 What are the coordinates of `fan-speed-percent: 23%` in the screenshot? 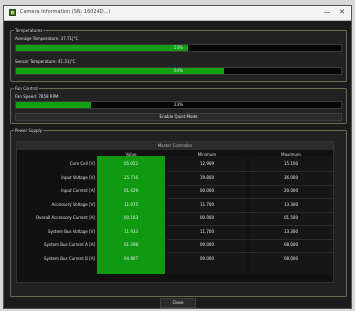 It's located at (178, 104).